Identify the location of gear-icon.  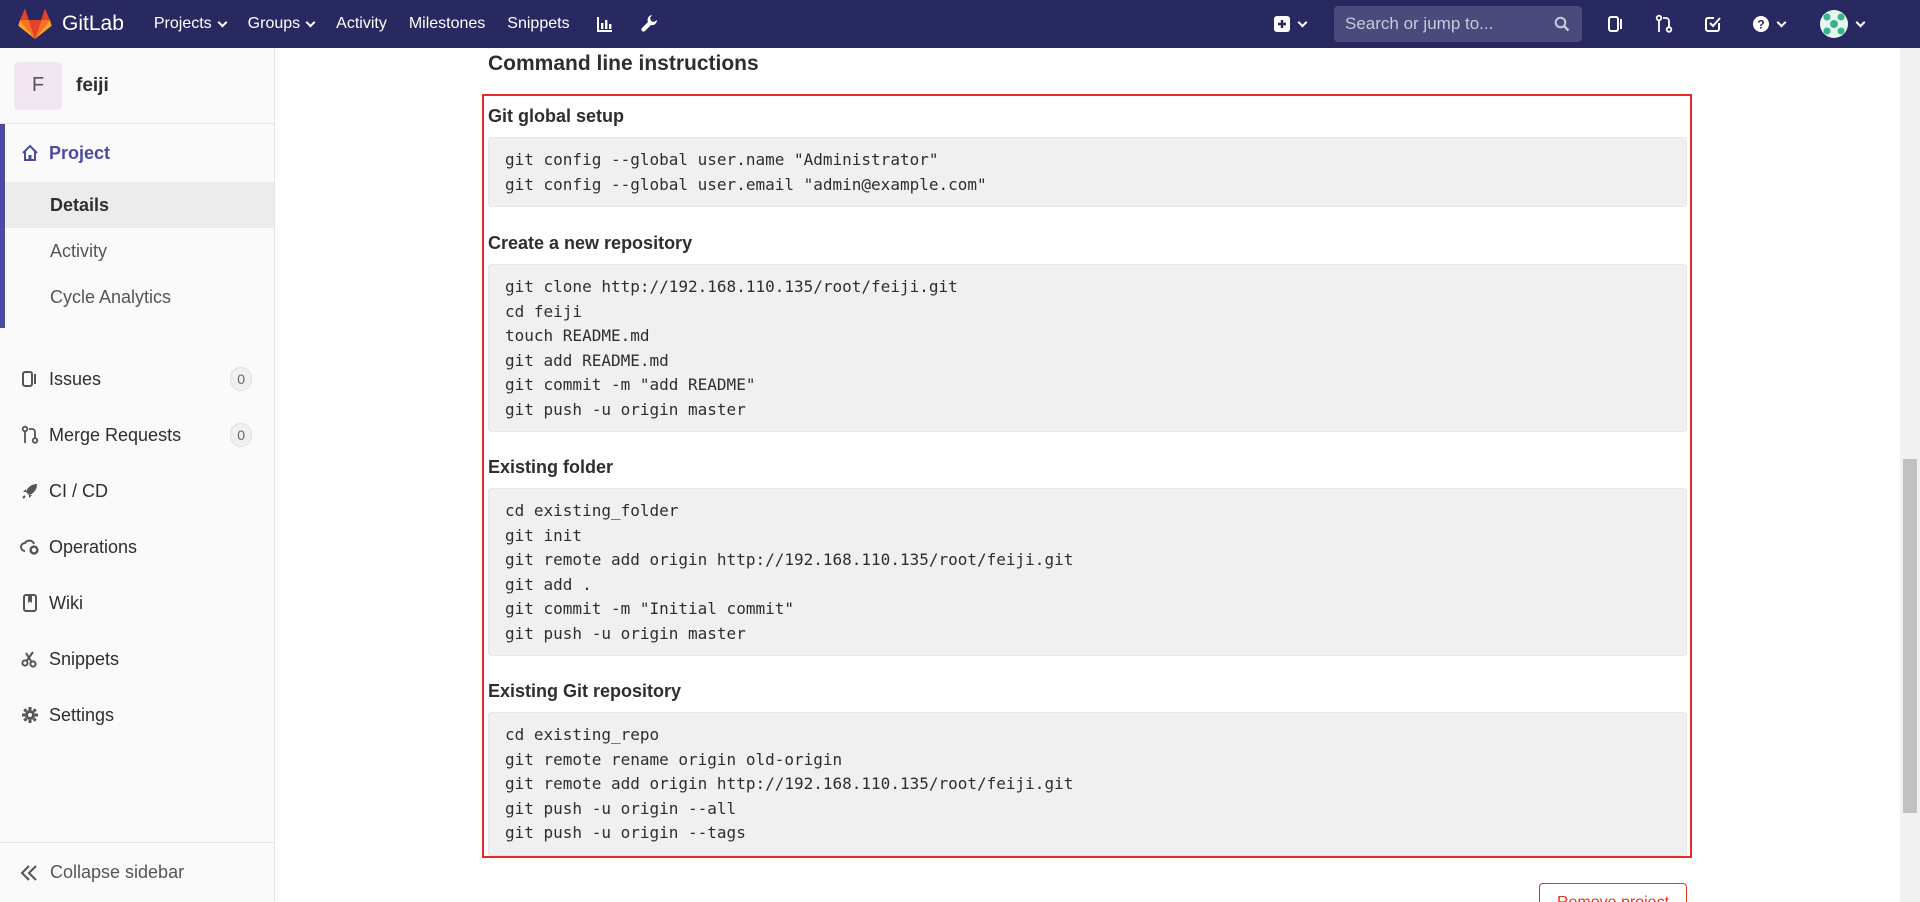
(30, 715).